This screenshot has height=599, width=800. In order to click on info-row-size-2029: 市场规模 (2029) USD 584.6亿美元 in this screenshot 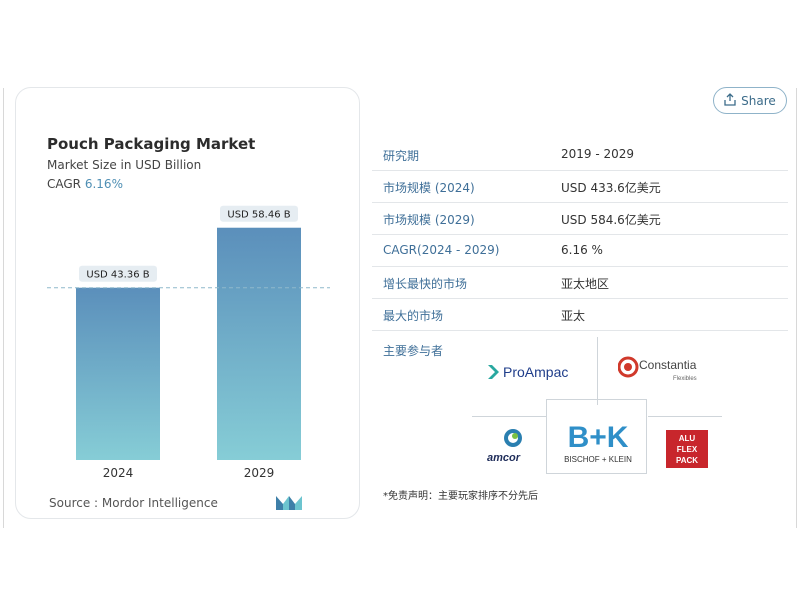, I will do `click(580, 219)`.